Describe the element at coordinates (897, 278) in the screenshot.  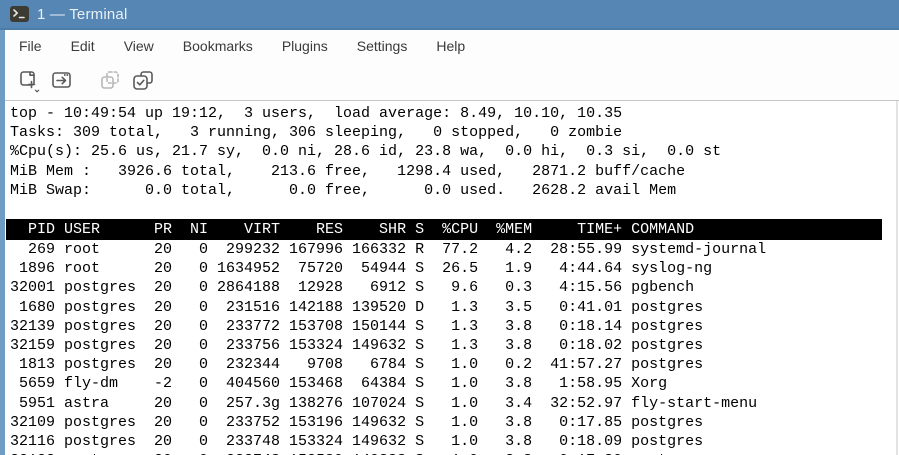
I see `scrollbar-track` at that location.